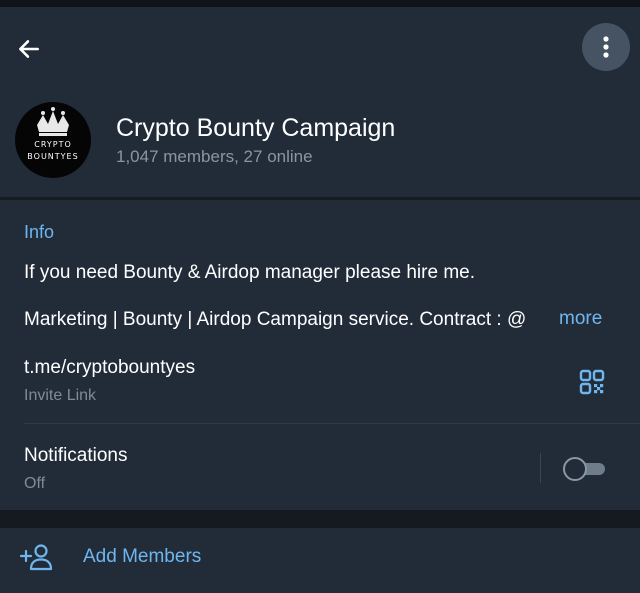 This screenshot has width=640, height=593. What do you see at coordinates (109, 368) in the screenshot?
I see `invite-link: t.me/cryptobountyes` at bounding box center [109, 368].